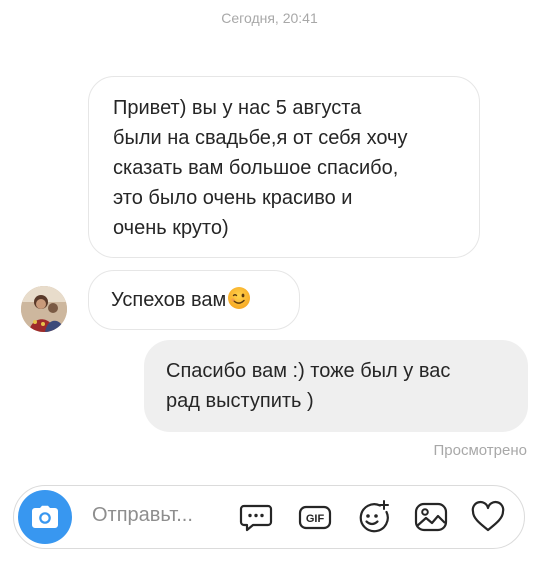  Describe the element at coordinates (237, 108) in the screenshot. I see `message-line: Привет) вы у нас 5 августа` at that location.